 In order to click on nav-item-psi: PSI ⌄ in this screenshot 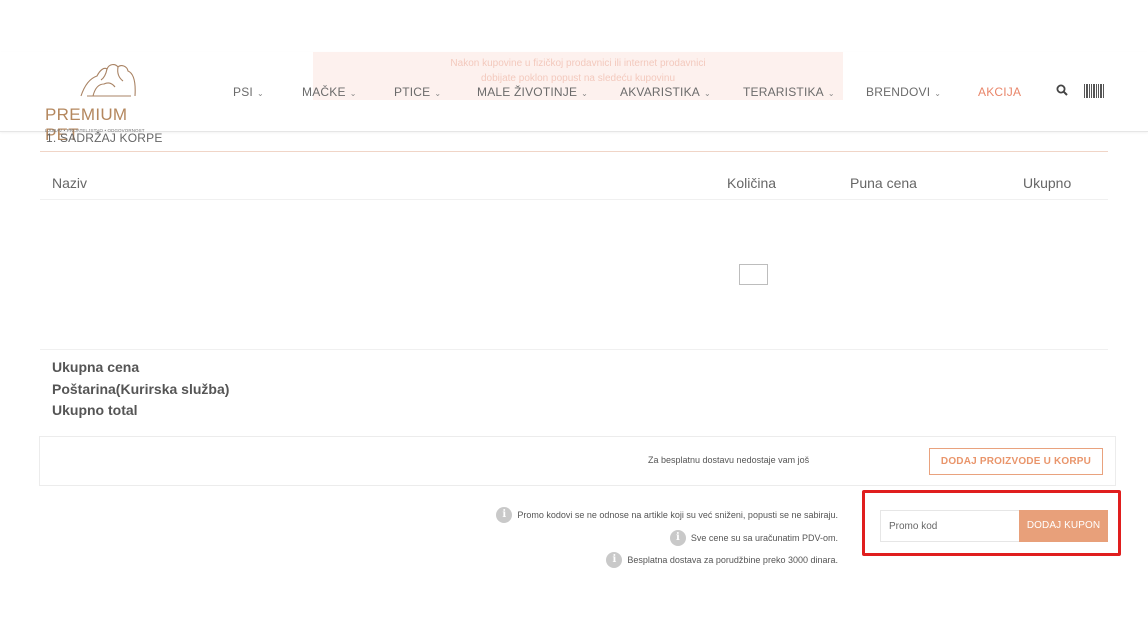, I will do `click(248, 92)`.